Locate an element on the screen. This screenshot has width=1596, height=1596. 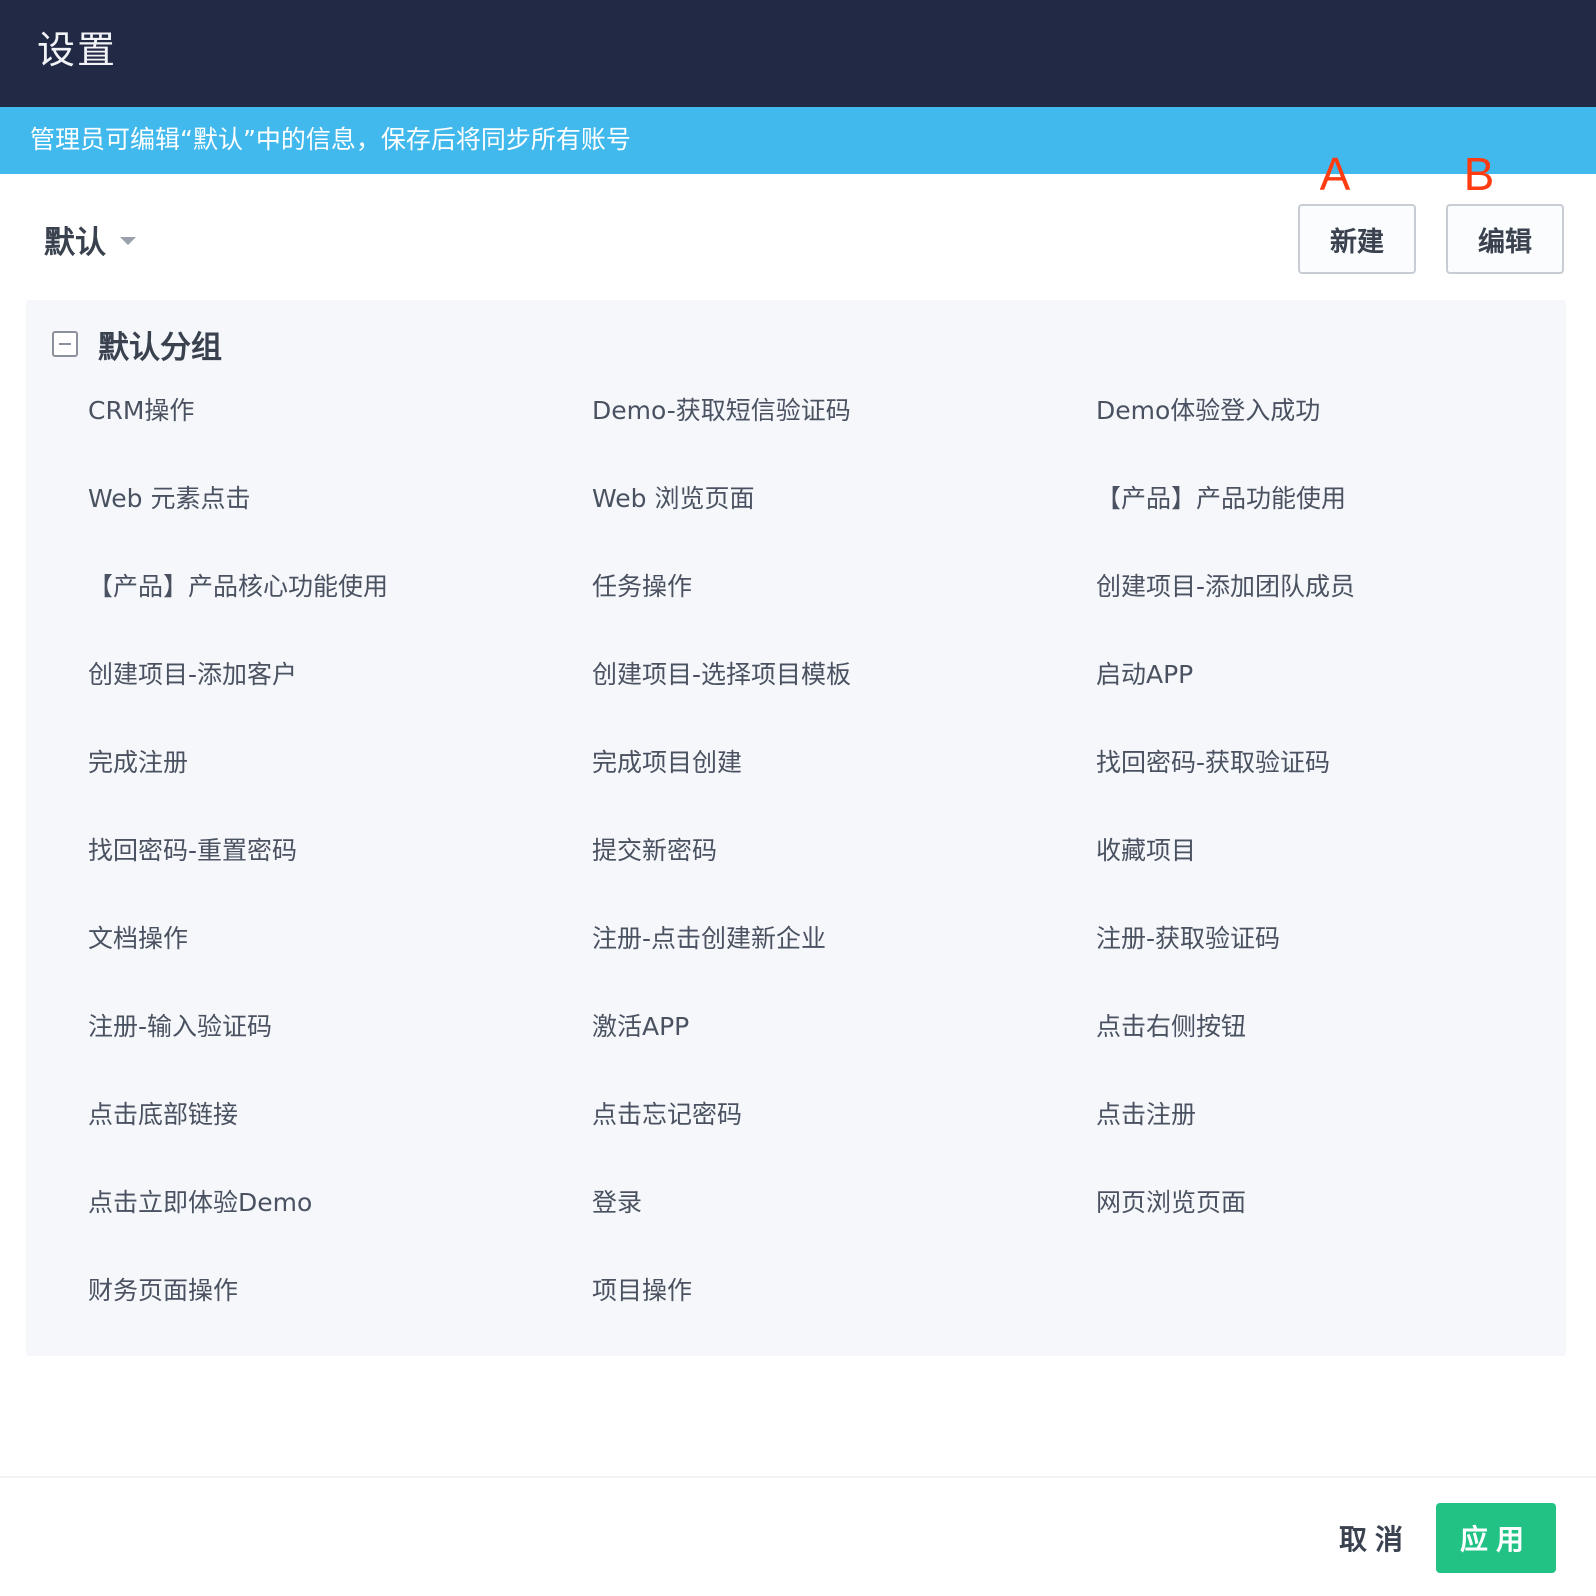
event-item: Demo体验登入成功 is located at coordinates (1332, 424).